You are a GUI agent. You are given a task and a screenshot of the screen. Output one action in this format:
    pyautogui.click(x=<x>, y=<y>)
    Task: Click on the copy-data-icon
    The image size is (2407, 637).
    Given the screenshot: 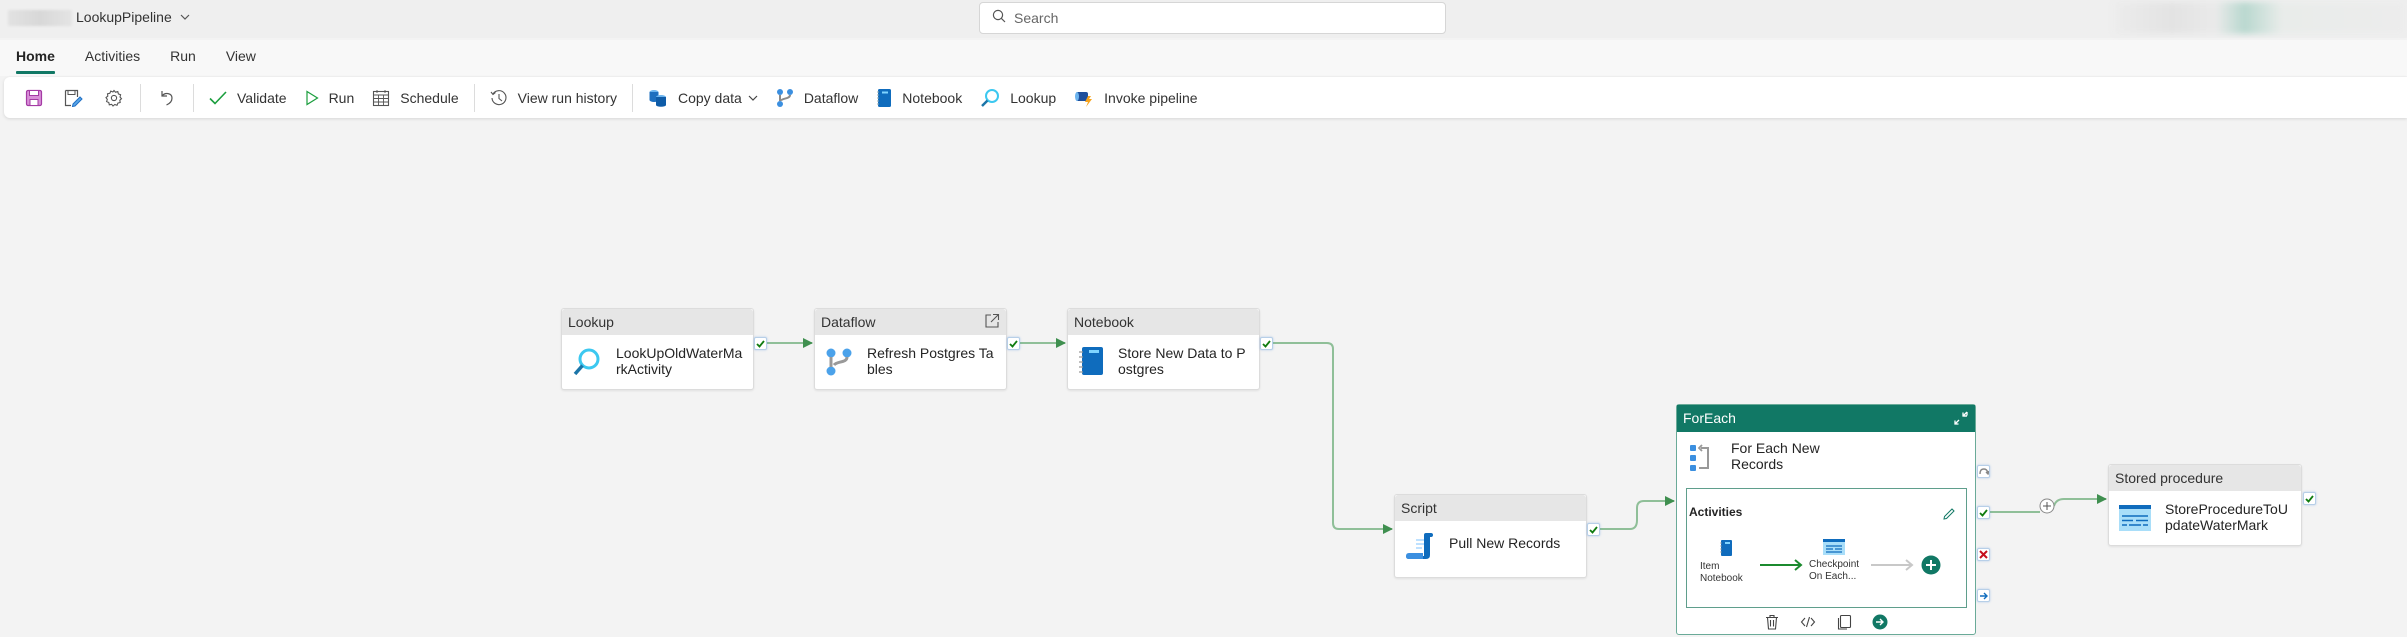 What is the action you would take?
    pyautogui.click(x=657, y=98)
    